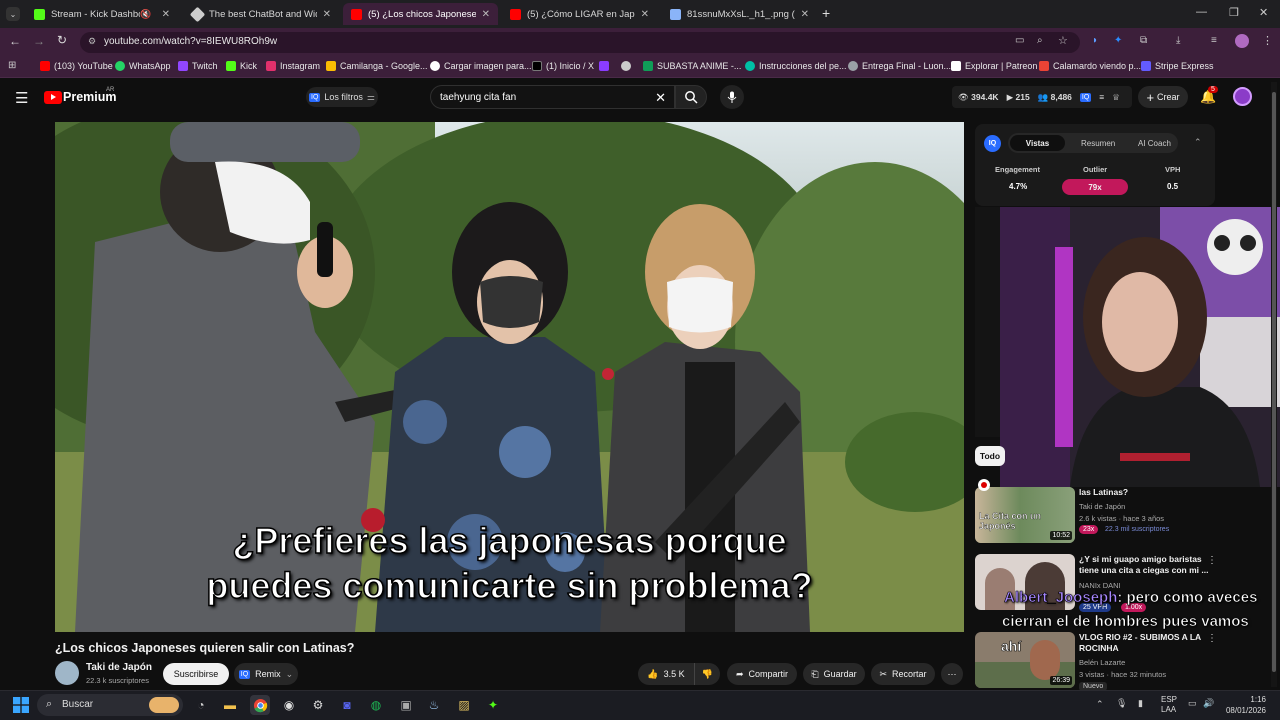 This screenshot has width=1280, height=720. I want to click on maximize-button: ❐, so click(1234, 12).